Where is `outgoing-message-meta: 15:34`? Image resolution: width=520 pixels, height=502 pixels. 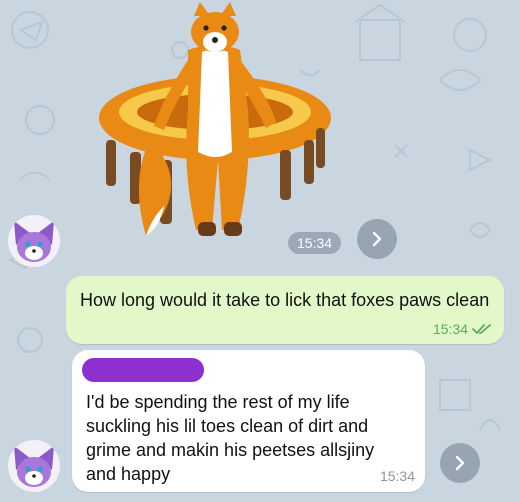 outgoing-message-meta: 15:34 is located at coordinates (462, 329).